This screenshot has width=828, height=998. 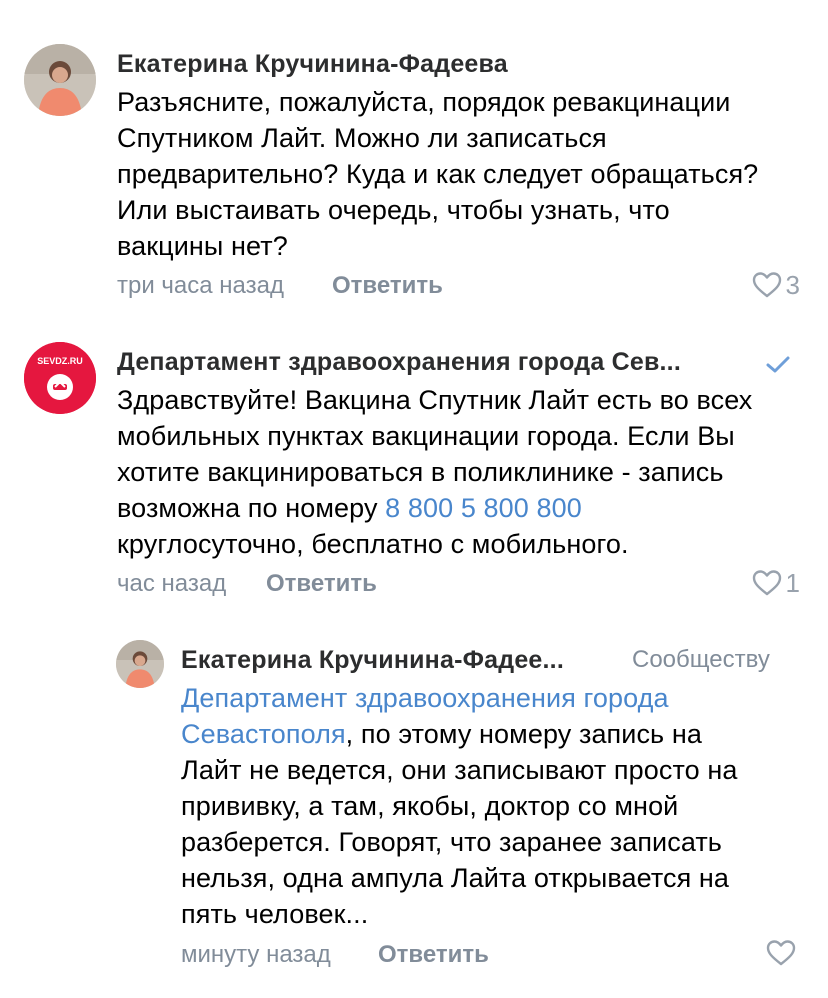 What do you see at coordinates (263, 734) in the screenshot?
I see `mention-link: Севастополя` at bounding box center [263, 734].